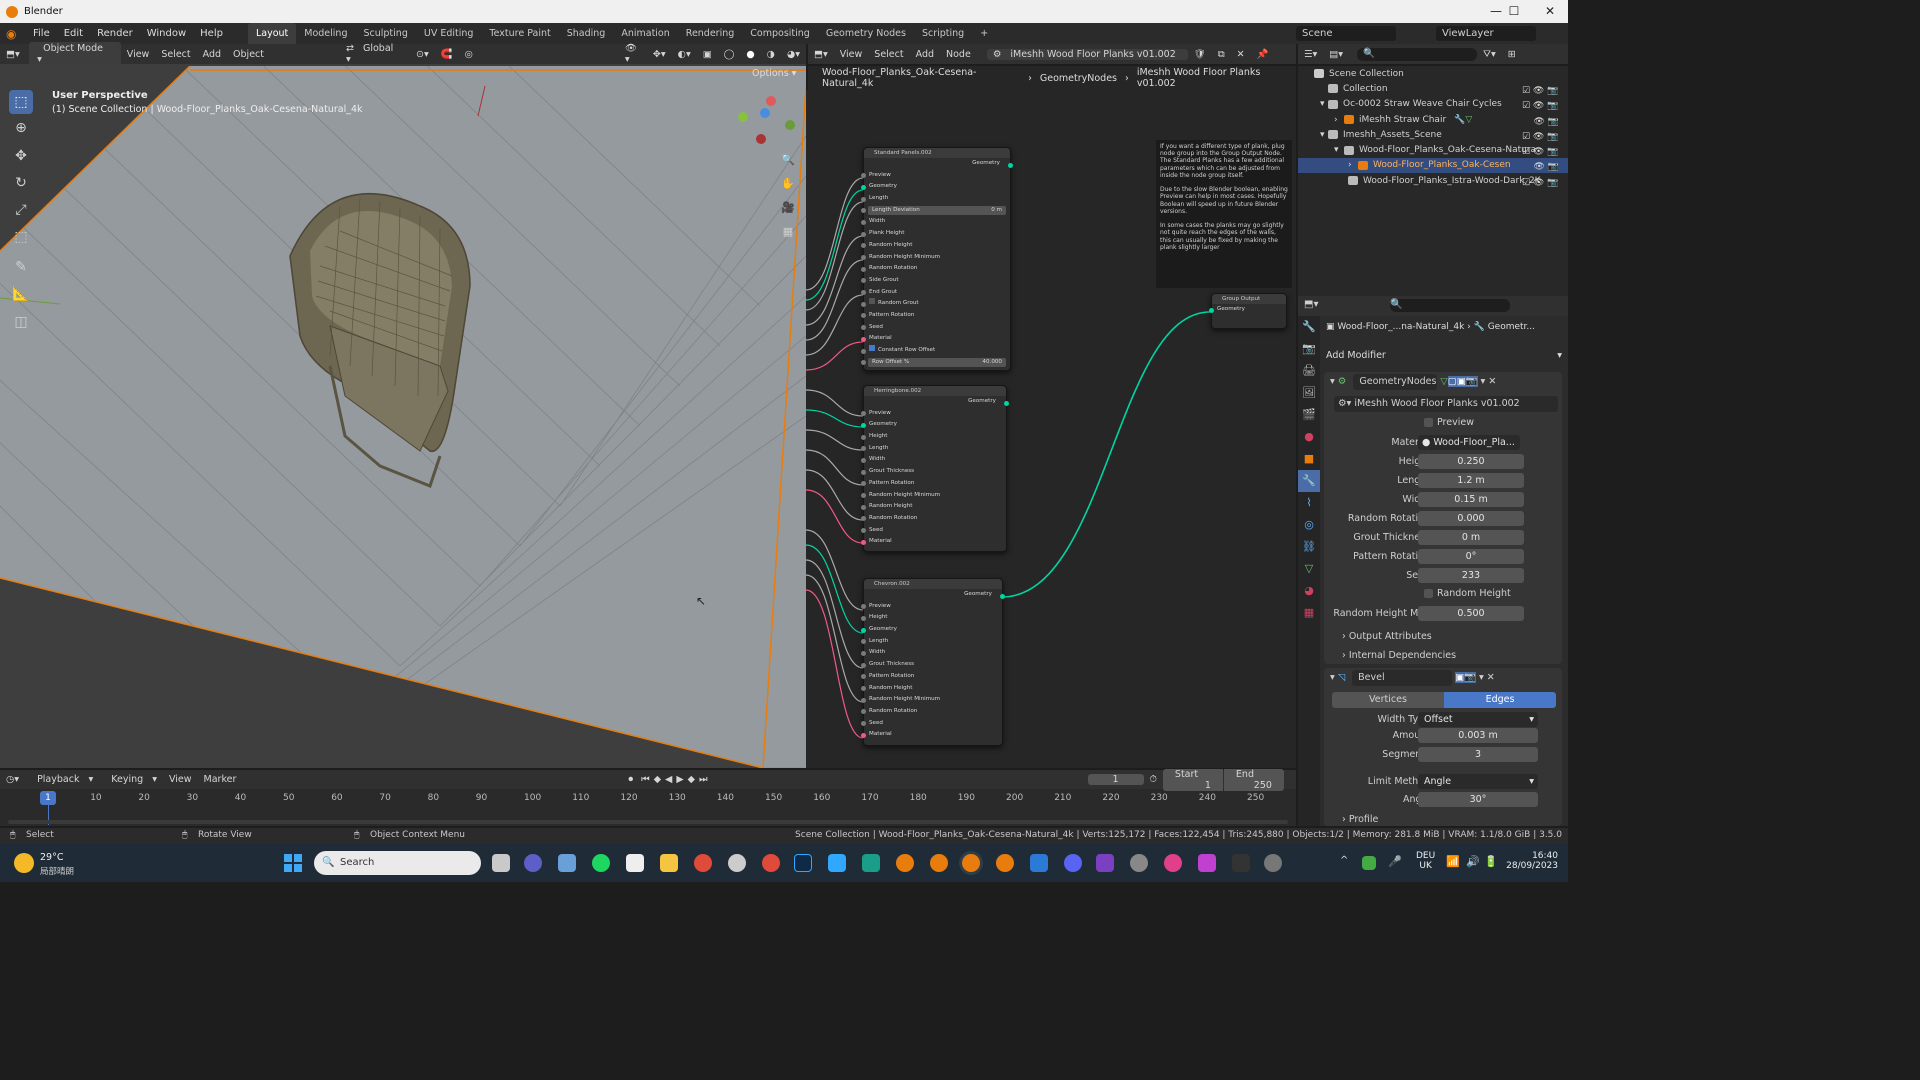 This screenshot has height=1080, width=1920. Describe the element at coordinates (24, 863) in the screenshot. I see `weather-icon` at that location.